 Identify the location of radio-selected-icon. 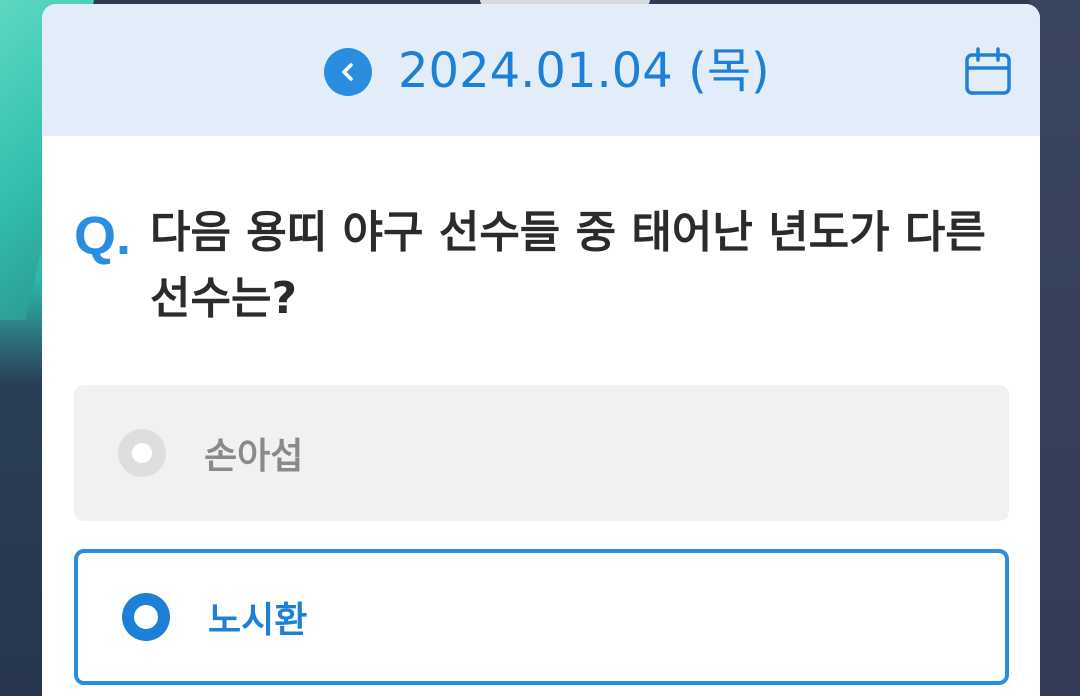
(146, 617).